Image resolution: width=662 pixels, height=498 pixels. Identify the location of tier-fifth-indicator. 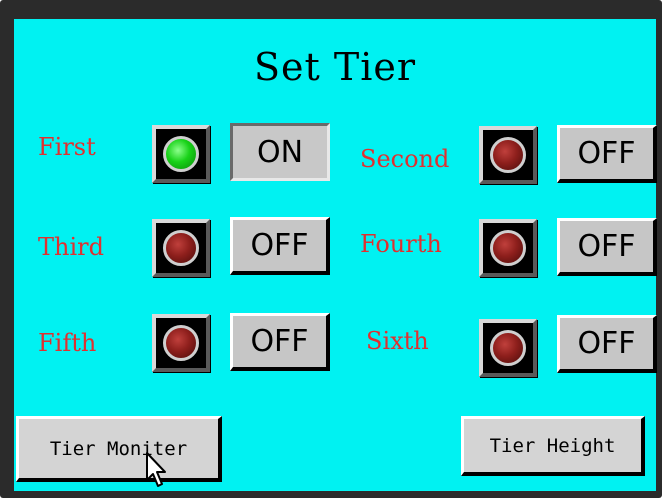
(181, 343).